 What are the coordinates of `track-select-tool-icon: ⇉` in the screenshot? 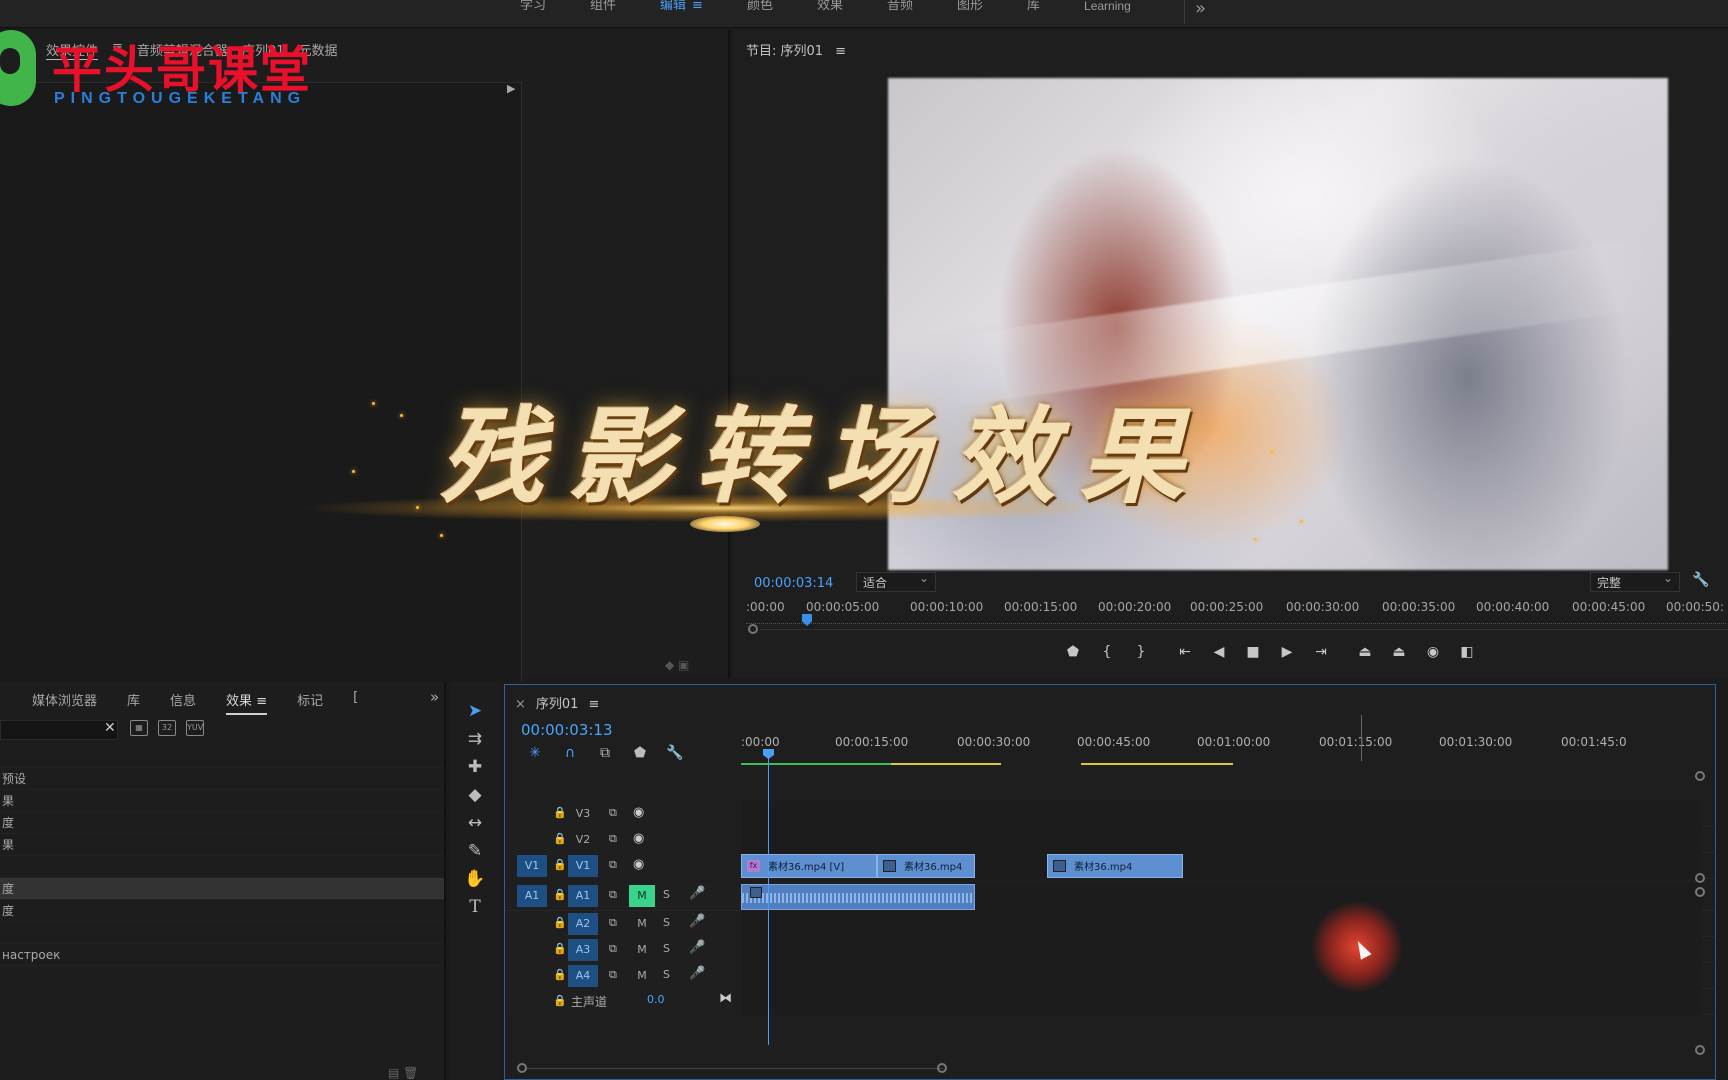 It's located at (475, 739).